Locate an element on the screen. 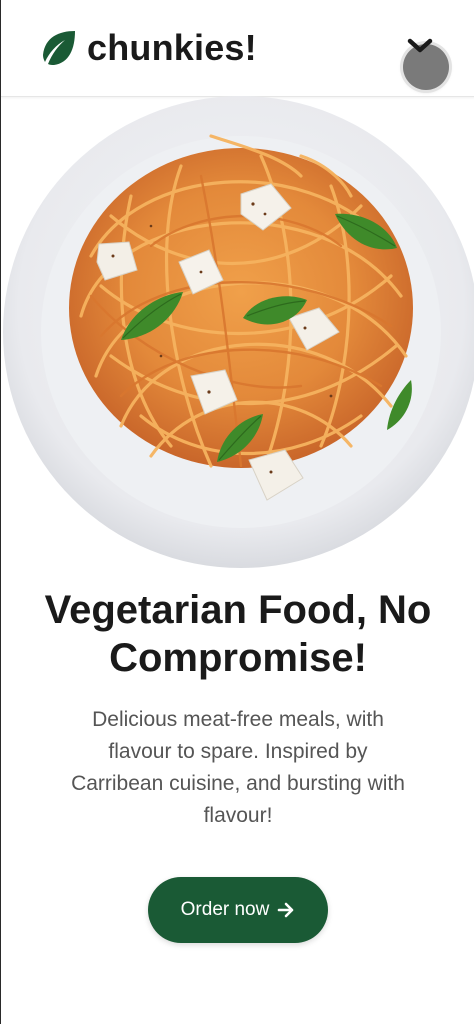 The height and width of the screenshot is (1024, 474). brand-logo: chunkies! is located at coordinates (148, 48).